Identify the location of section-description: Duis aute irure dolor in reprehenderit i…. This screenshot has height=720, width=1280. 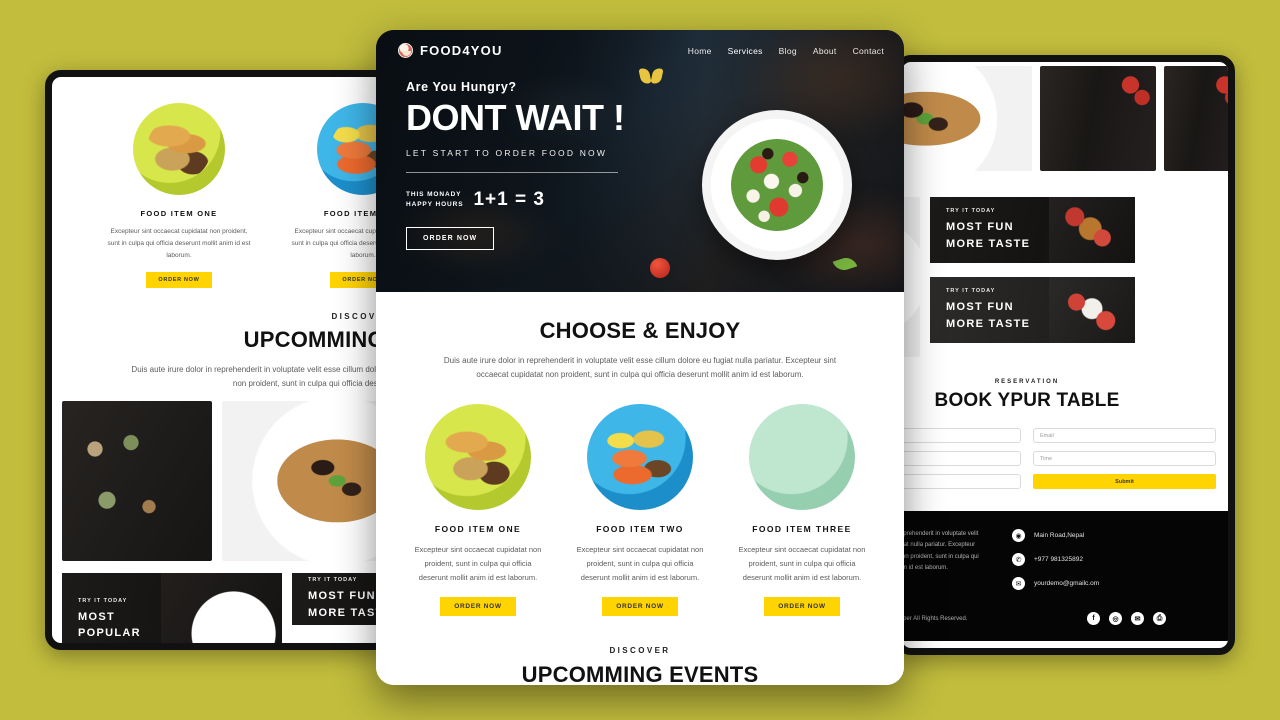
(640, 367).